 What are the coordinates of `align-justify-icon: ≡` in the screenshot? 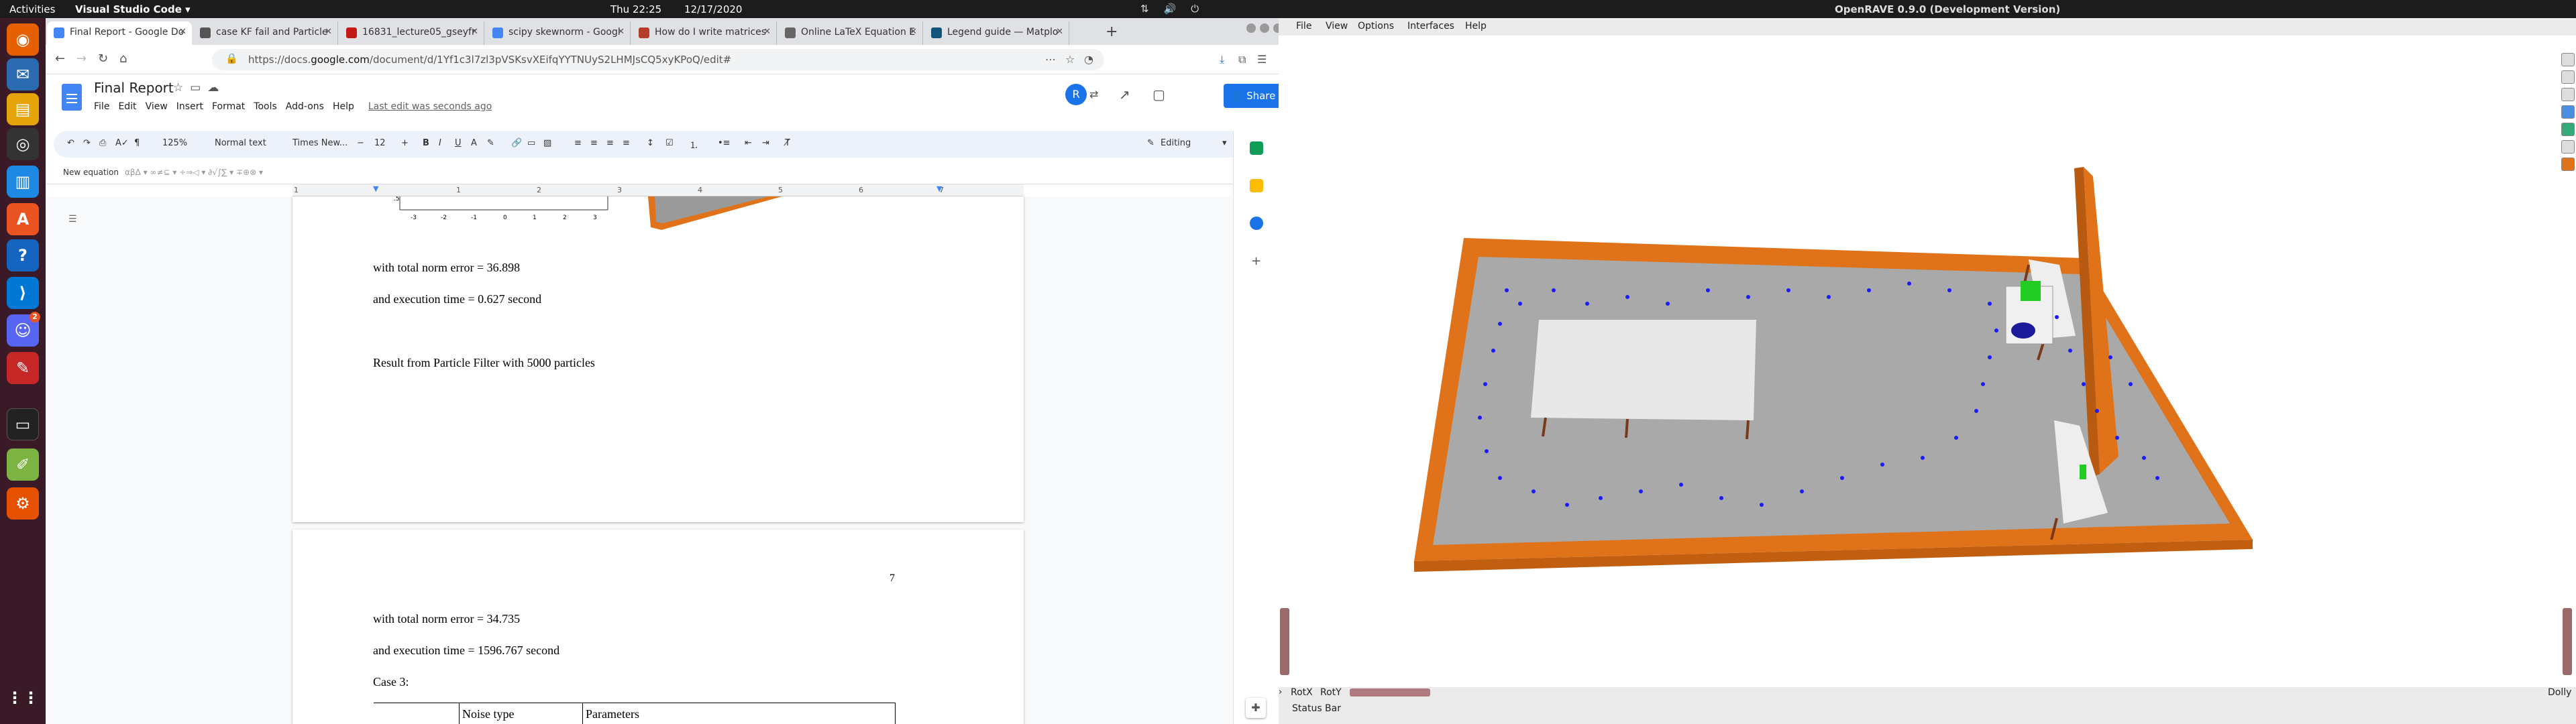 It's located at (626, 143).